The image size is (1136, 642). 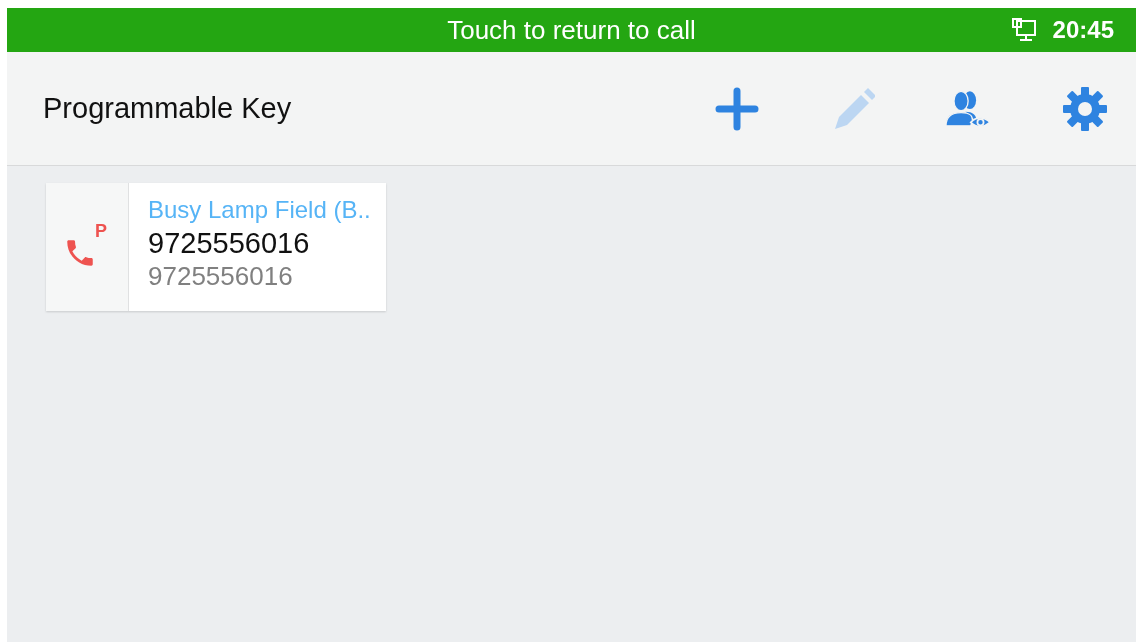 What do you see at coordinates (229, 243) in the screenshot?
I see `key-name: 9725556016` at bounding box center [229, 243].